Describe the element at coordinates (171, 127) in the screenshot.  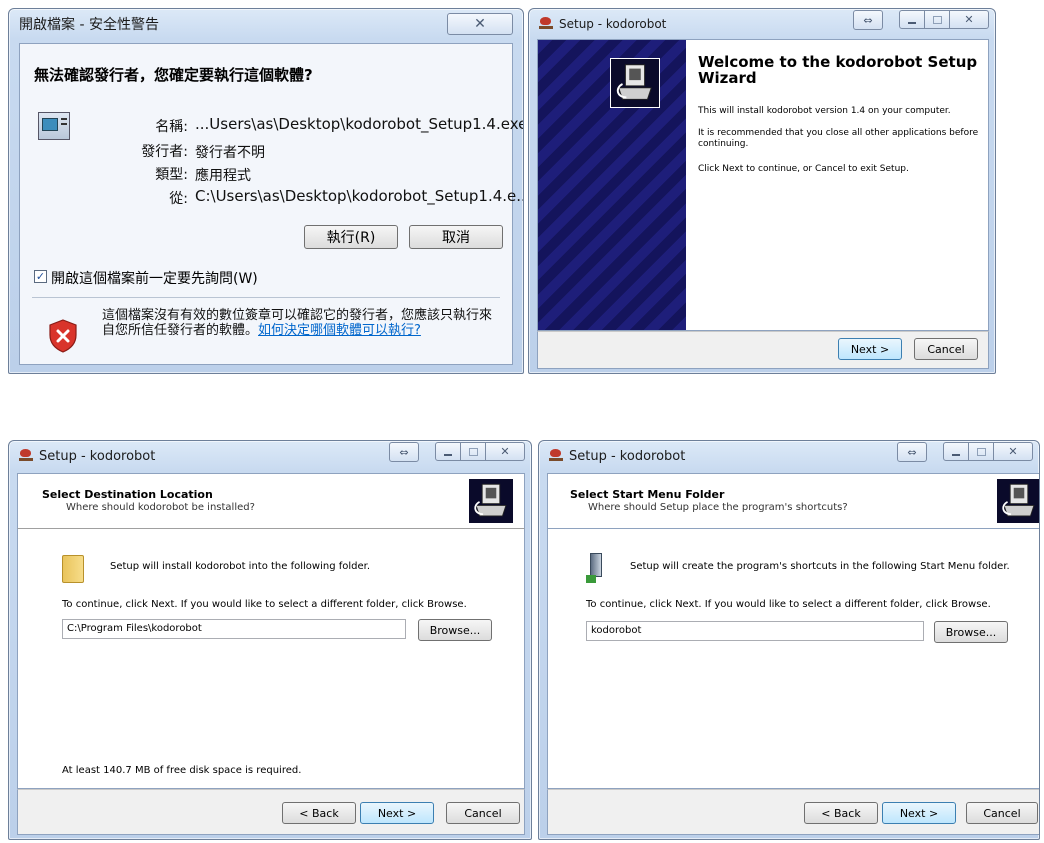
I see `name-label: 名稱:` at that location.